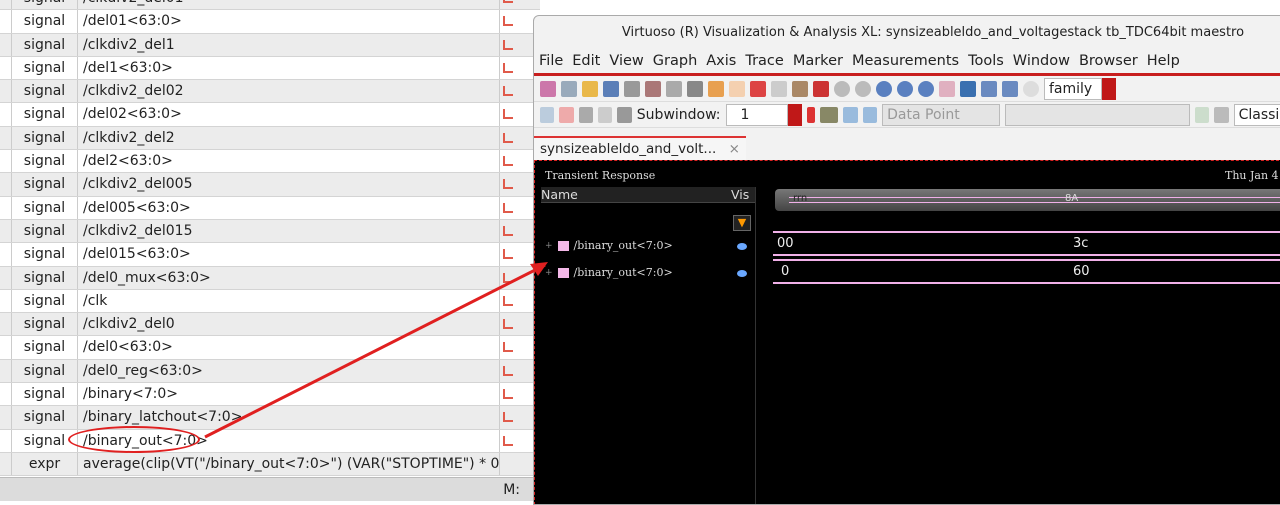 Image resolution: width=1280 pixels, height=505 pixels. I want to click on table-row: signal/del0_reg<63:0>, so click(270, 371).